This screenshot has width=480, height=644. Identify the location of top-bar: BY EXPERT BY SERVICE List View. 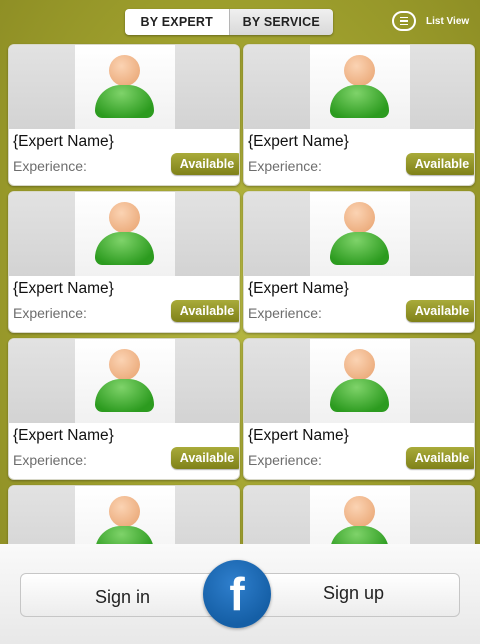
(240, 22).